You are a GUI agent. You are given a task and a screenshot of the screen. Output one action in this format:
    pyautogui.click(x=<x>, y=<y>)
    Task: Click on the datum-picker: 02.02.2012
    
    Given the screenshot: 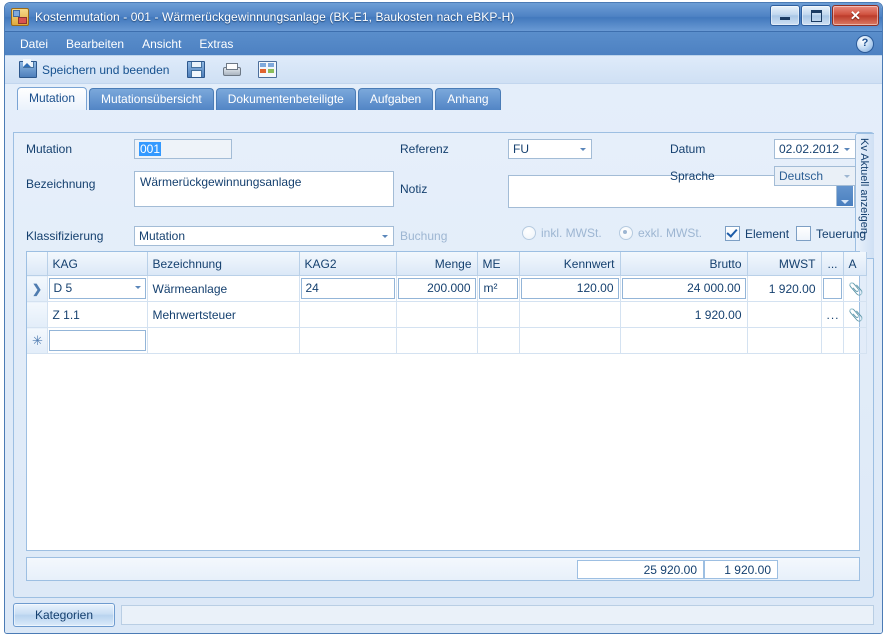 What is the action you would take?
    pyautogui.click(x=815, y=149)
    